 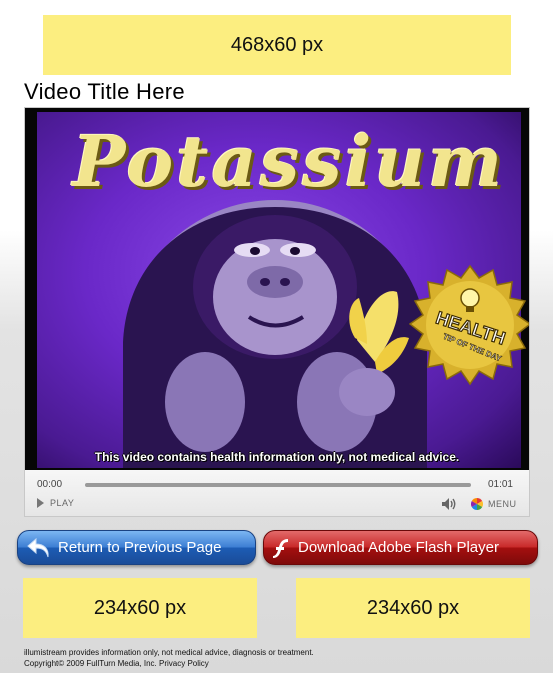 What do you see at coordinates (39, 548) in the screenshot?
I see `return-arrow-icon` at bounding box center [39, 548].